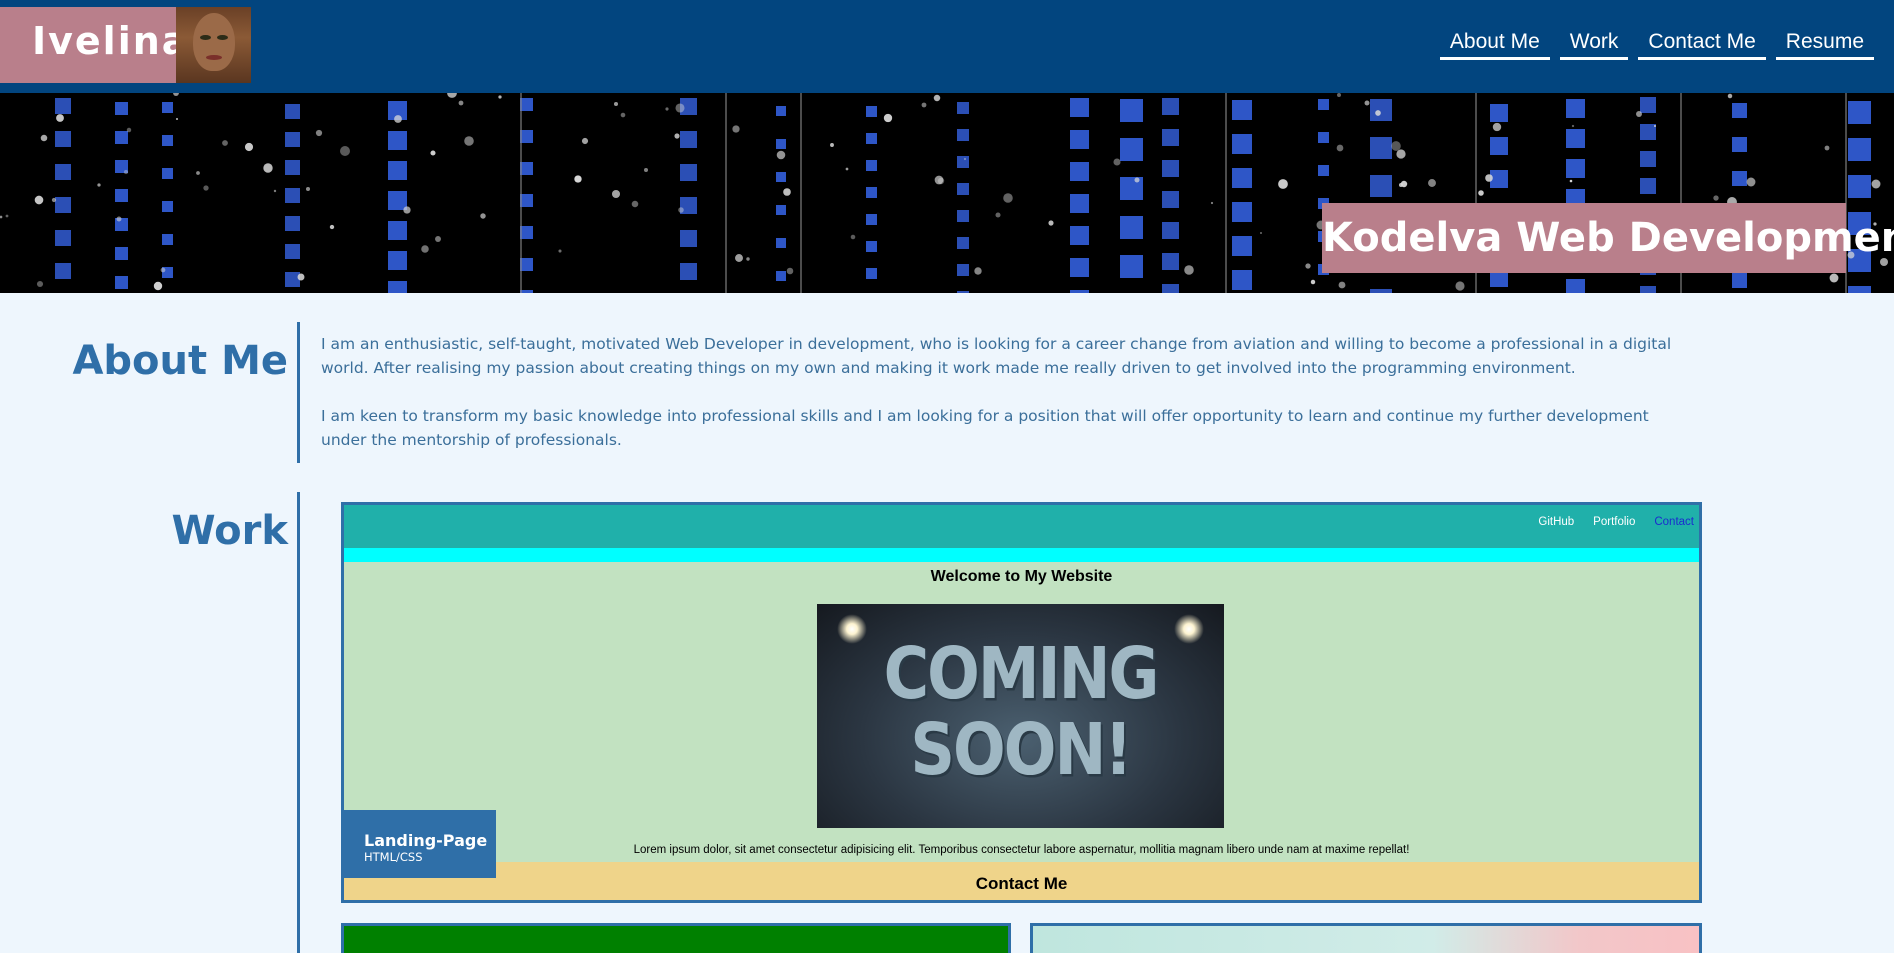  I want to click on hero-light-streak, so click(801, 193).